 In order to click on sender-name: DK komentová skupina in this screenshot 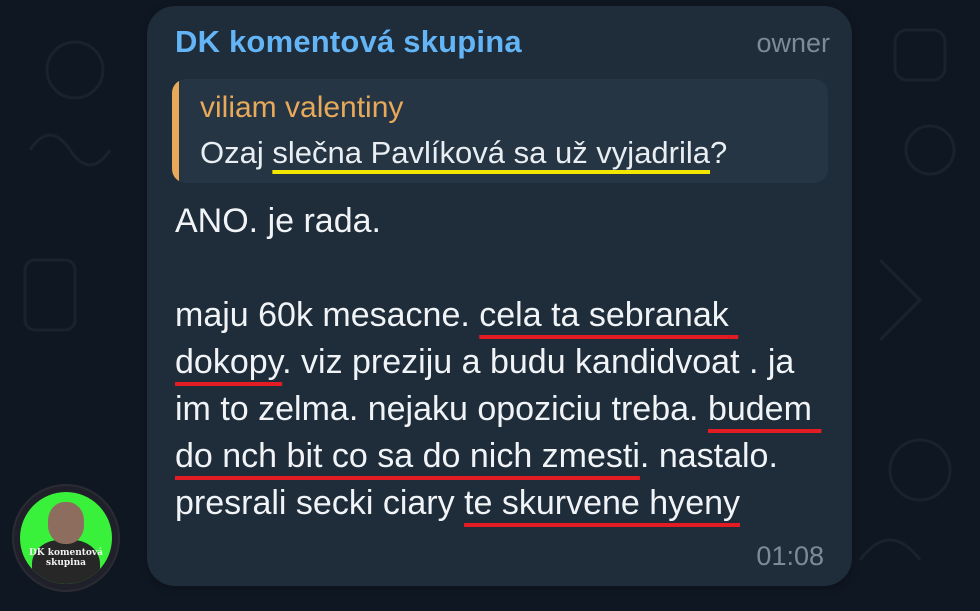, I will do `click(348, 42)`.